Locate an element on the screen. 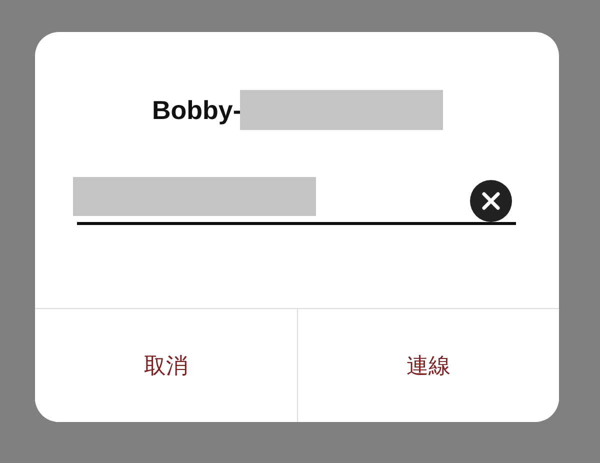  close-icon is located at coordinates (491, 201).